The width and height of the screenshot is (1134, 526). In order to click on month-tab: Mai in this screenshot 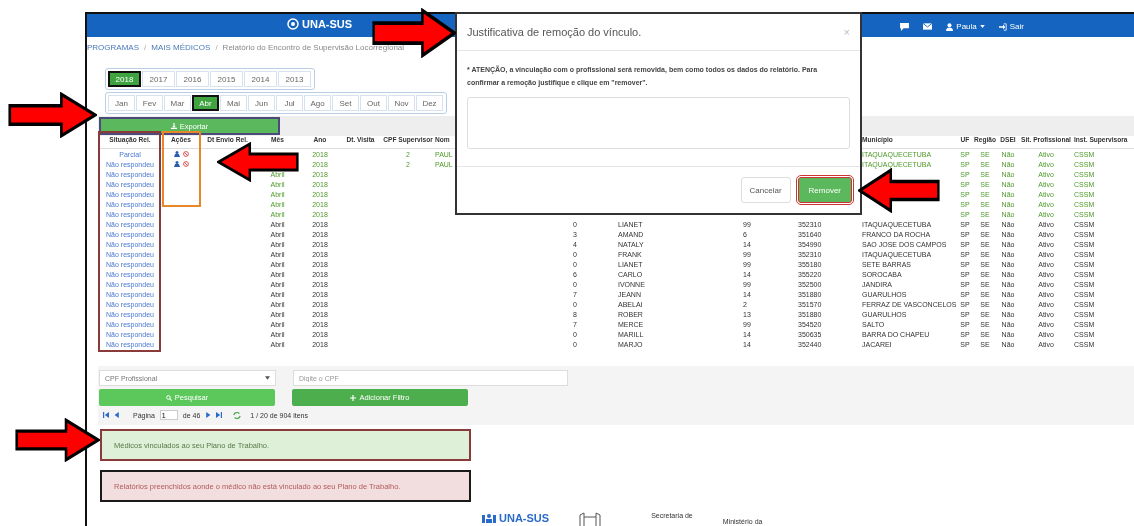, I will do `click(233, 103)`.